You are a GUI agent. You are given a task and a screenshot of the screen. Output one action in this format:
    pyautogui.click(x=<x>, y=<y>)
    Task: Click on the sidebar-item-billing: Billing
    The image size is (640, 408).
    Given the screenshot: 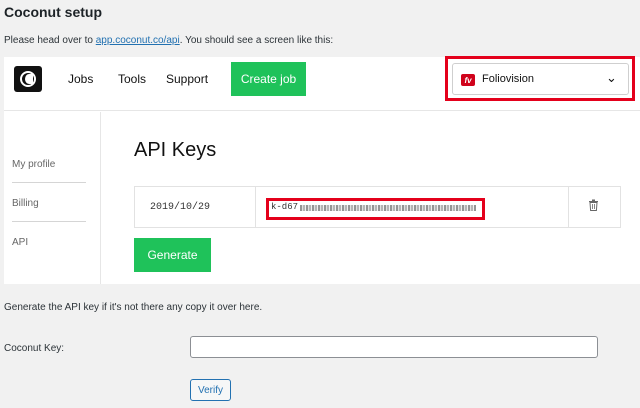 What is the action you would take?
    pyautogui.click(x=25, y=203)
    